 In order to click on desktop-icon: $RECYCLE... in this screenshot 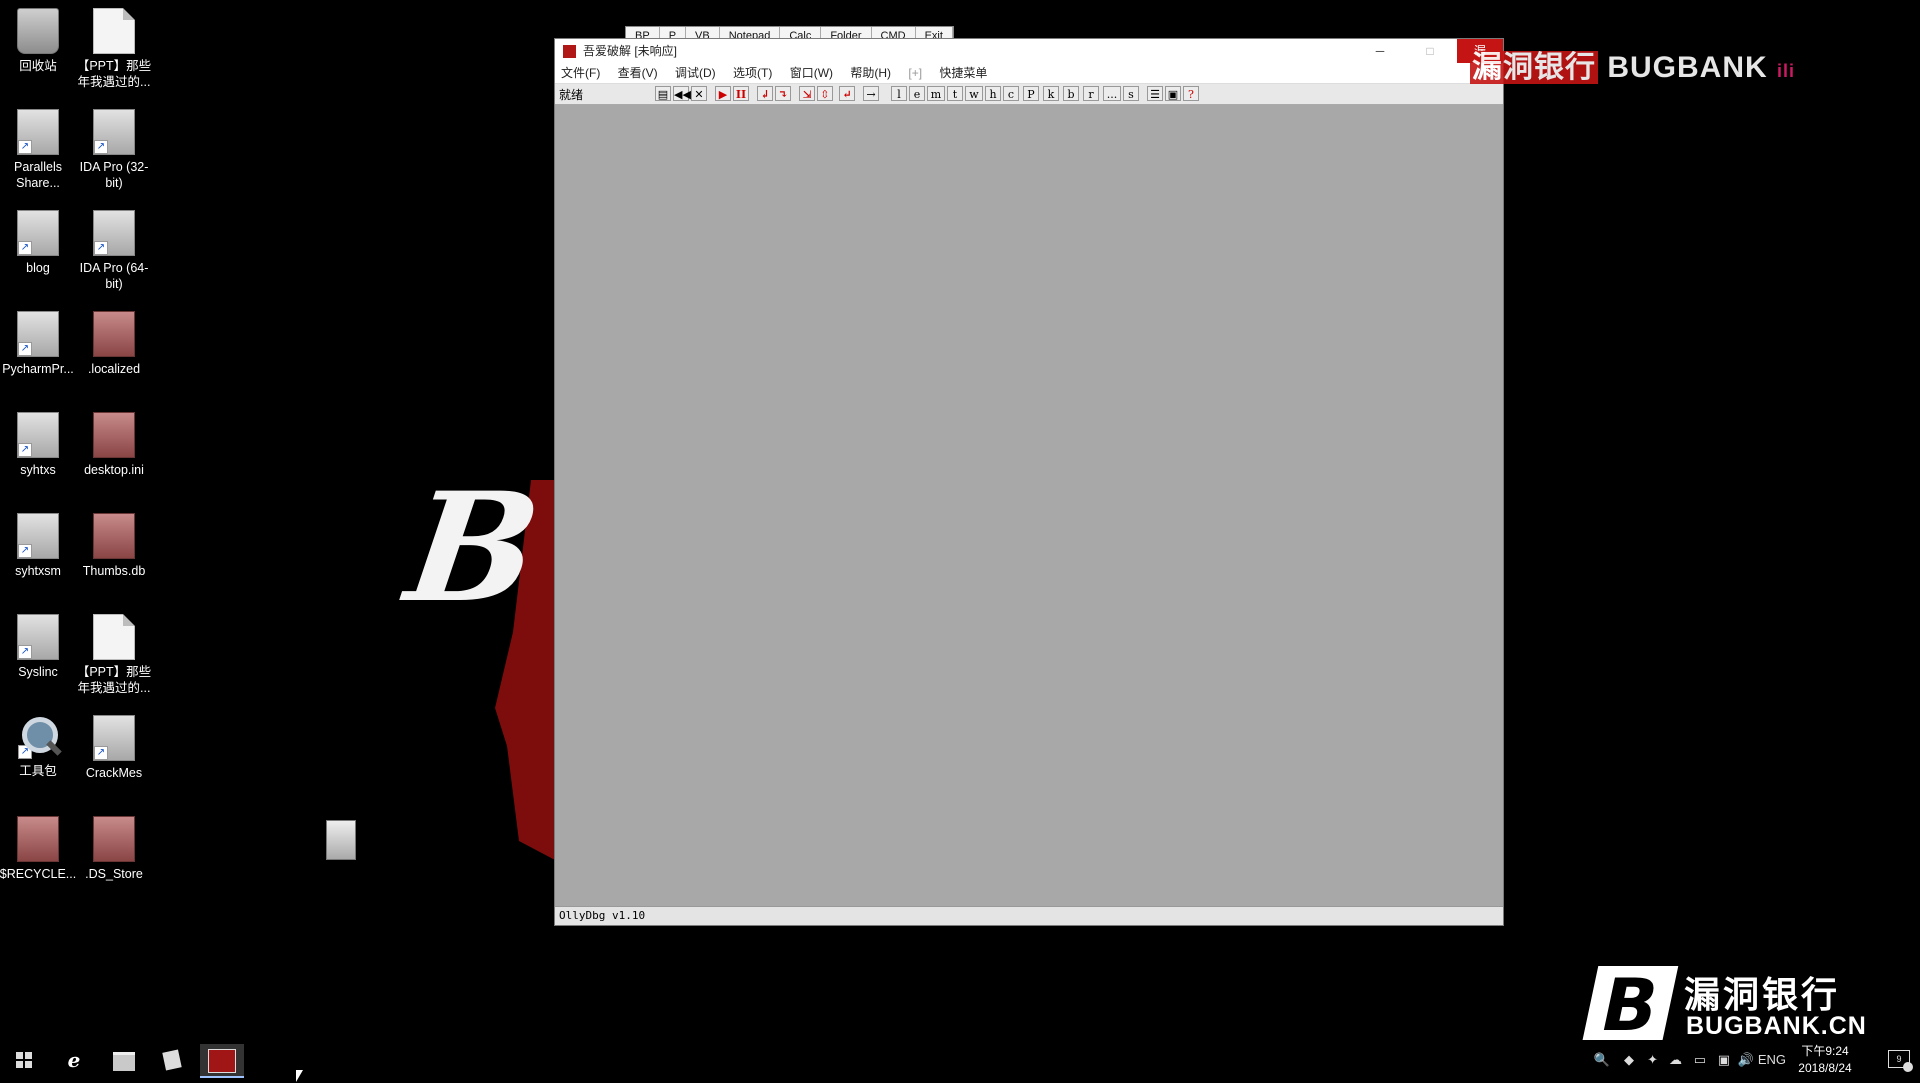, I will do `click(39, 849)`.